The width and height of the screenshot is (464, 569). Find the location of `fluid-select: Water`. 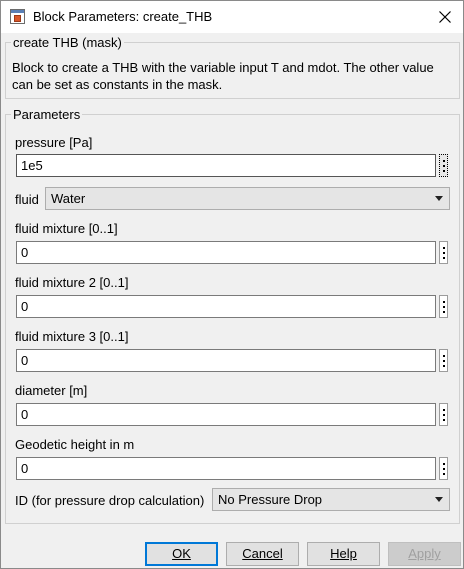

fluid-select: Water is located at coordinates (247, 198).